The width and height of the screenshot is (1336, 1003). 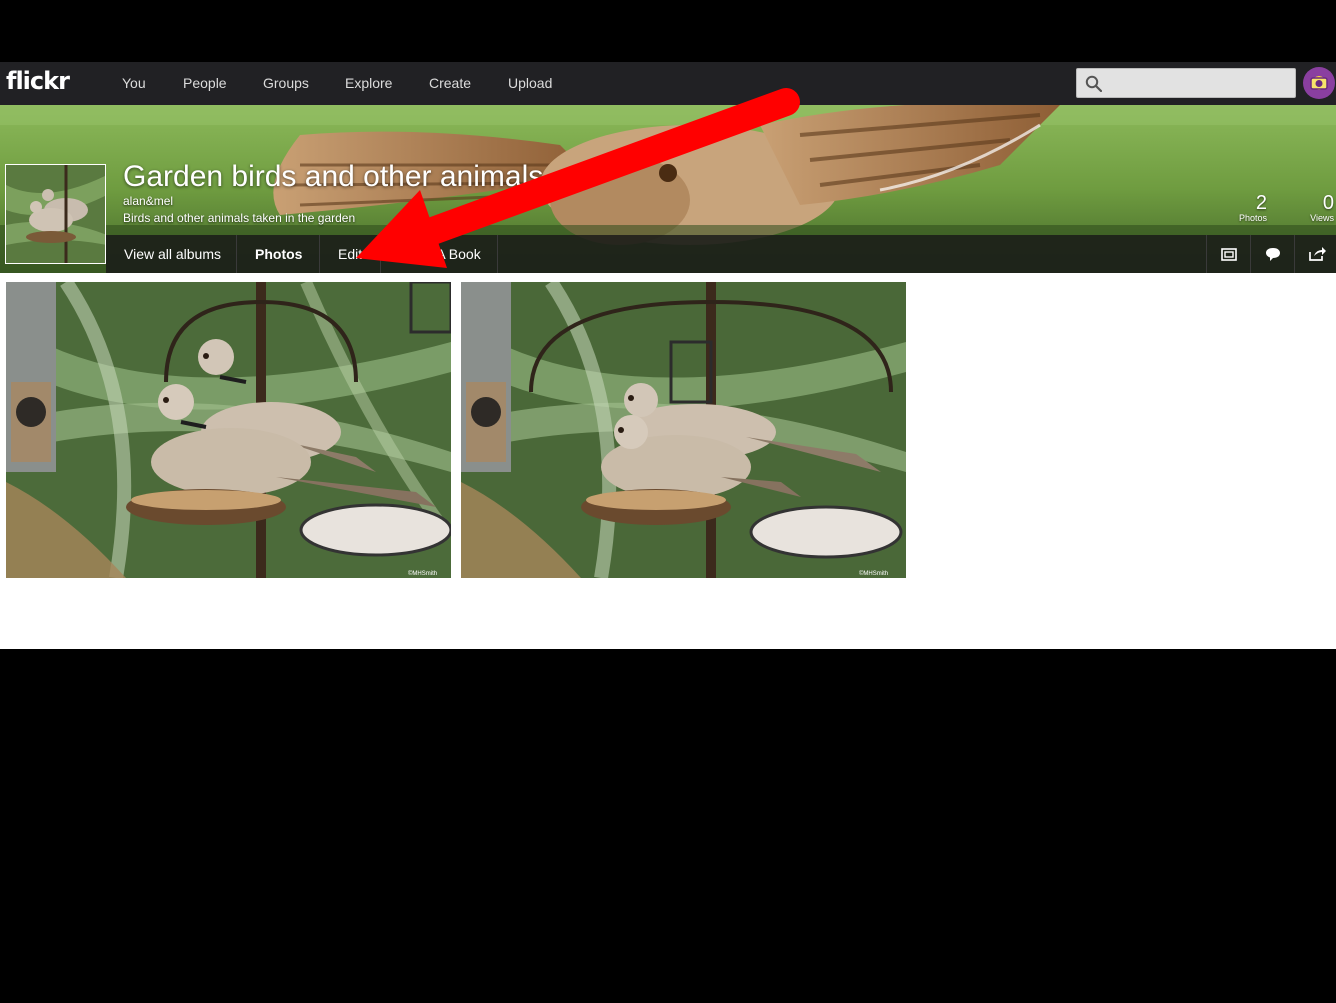 I want to click on tab-photos: Photos, so click(x=278, y=254).